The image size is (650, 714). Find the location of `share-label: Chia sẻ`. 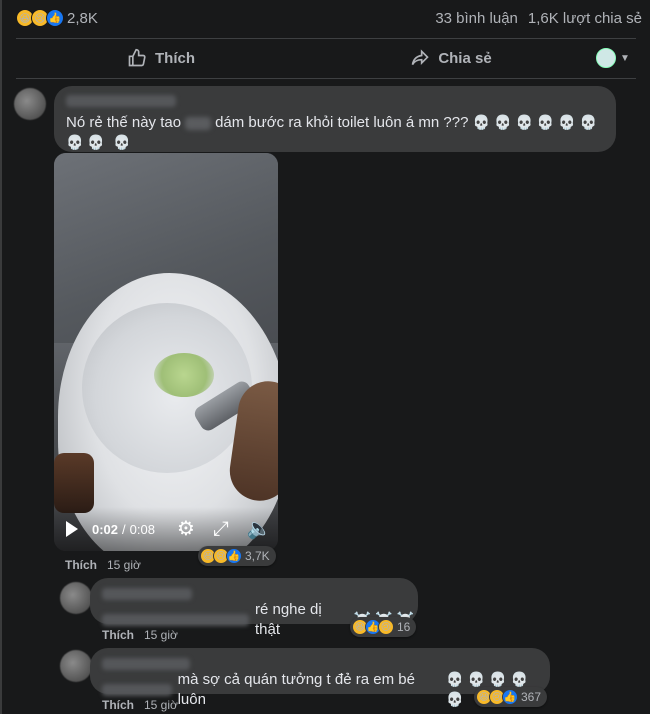

share-label: Chia sẻ is located at coordinates (465, 58).